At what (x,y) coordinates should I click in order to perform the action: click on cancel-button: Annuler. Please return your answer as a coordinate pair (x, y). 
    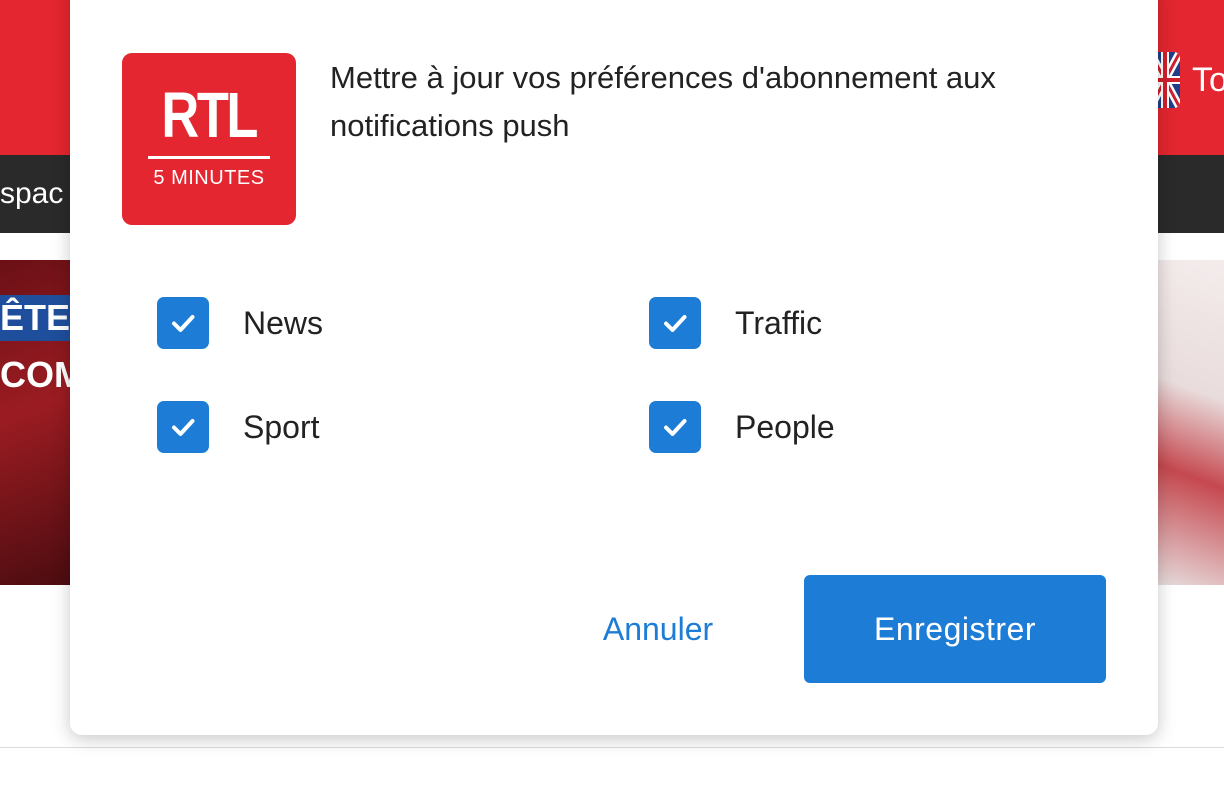
    Looking at the image, I should click on (658, 629).